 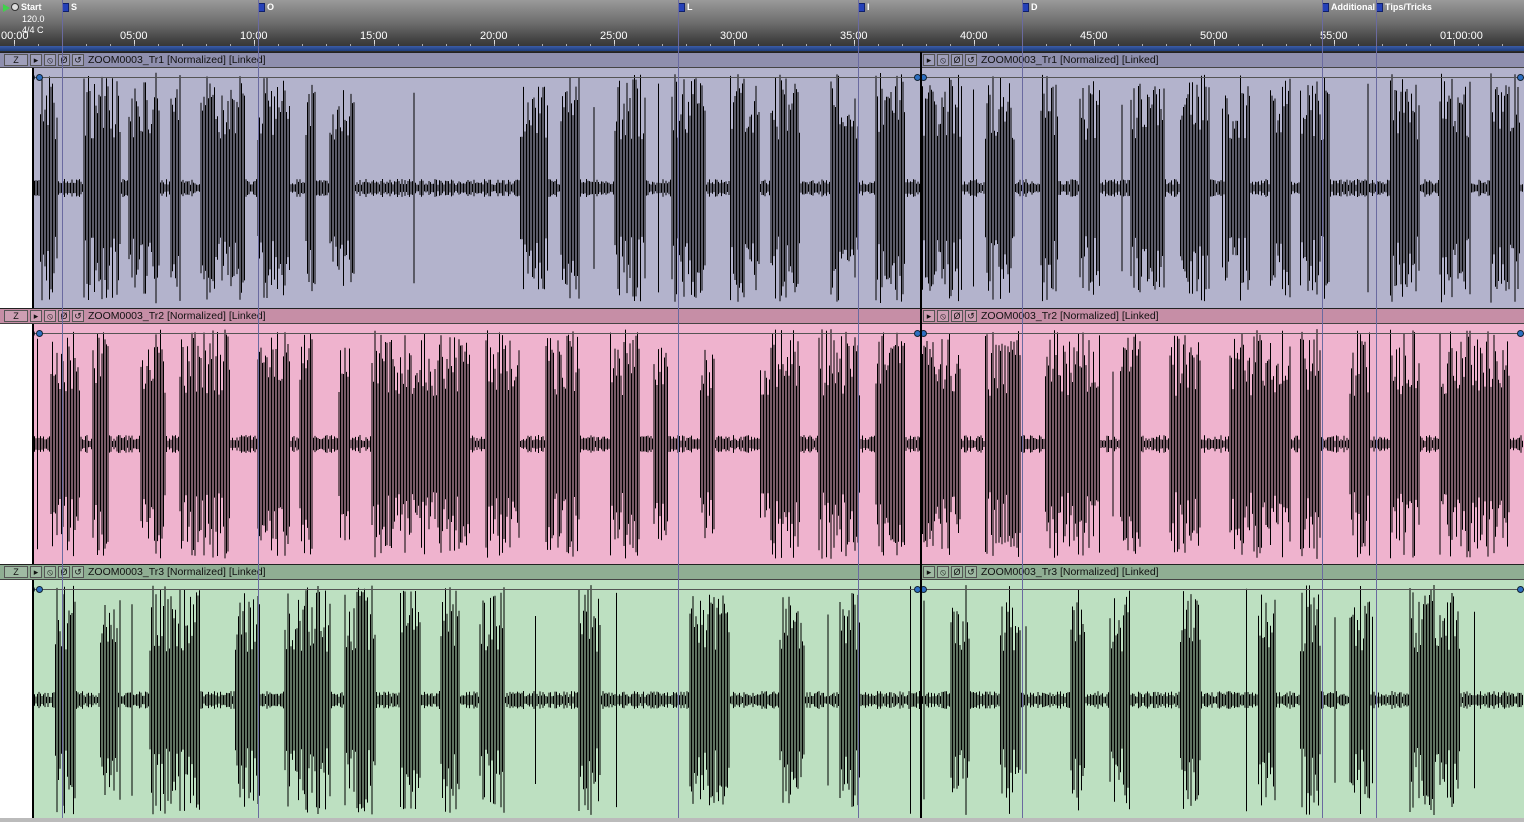 What do you see at coordinates (868, 7) in the screenshot?
I see `marker-label: I` at bounding box center [868, 7].